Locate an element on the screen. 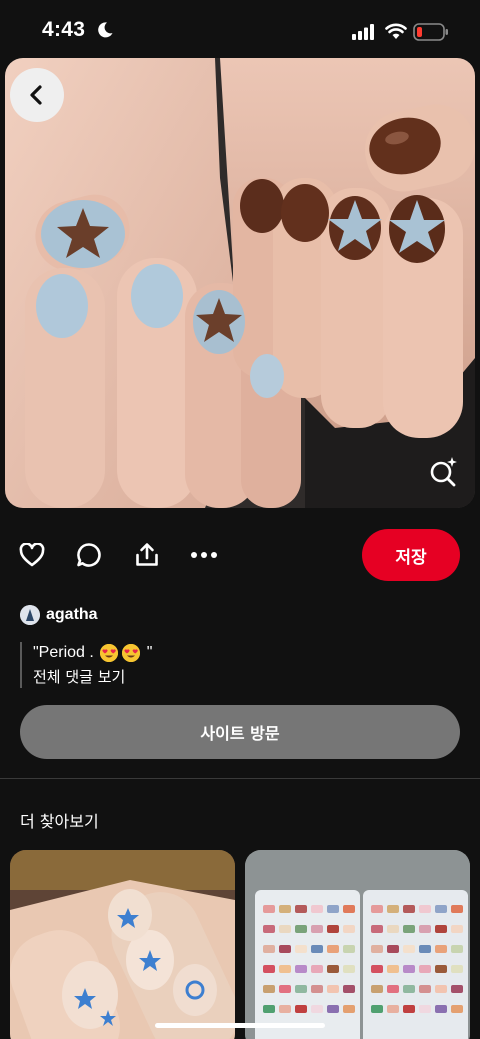 The width and height of the screenshot is (480, 1039). more-to-explore-title: 더 찾아보기 is located at coordinates (59, 821).